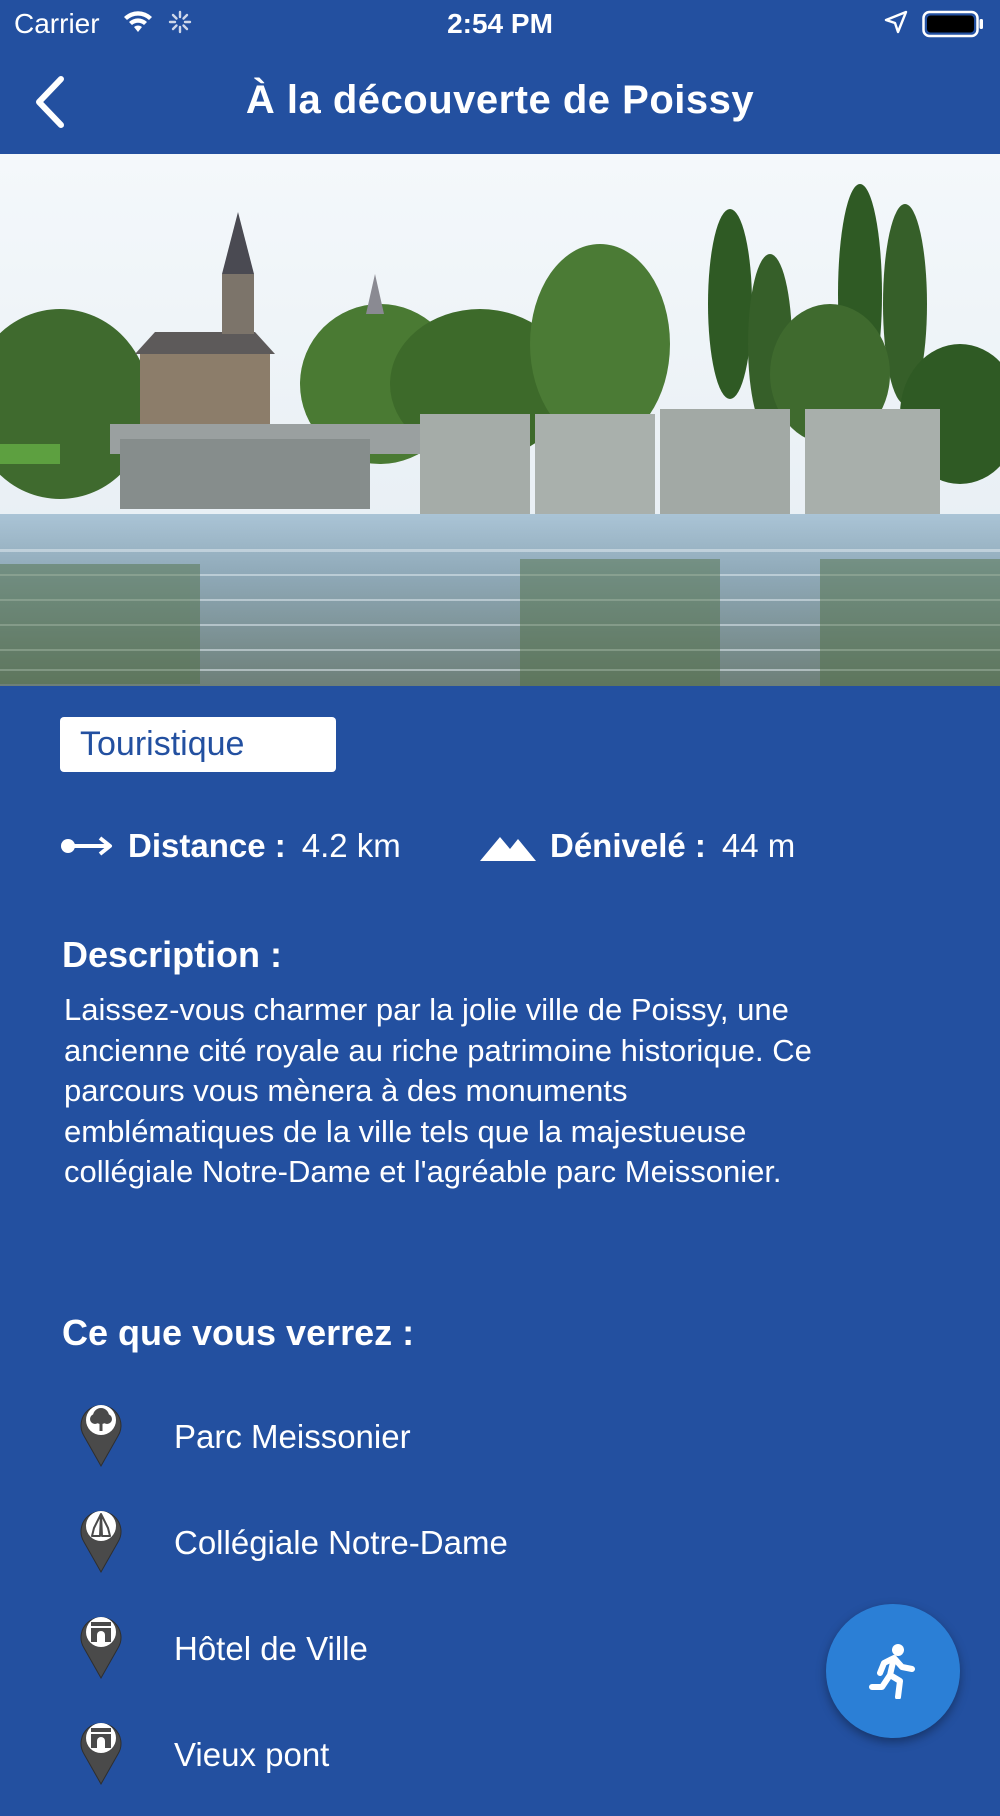  I want to click on page-title: À la découverte de Poissy, so click(500, 100).